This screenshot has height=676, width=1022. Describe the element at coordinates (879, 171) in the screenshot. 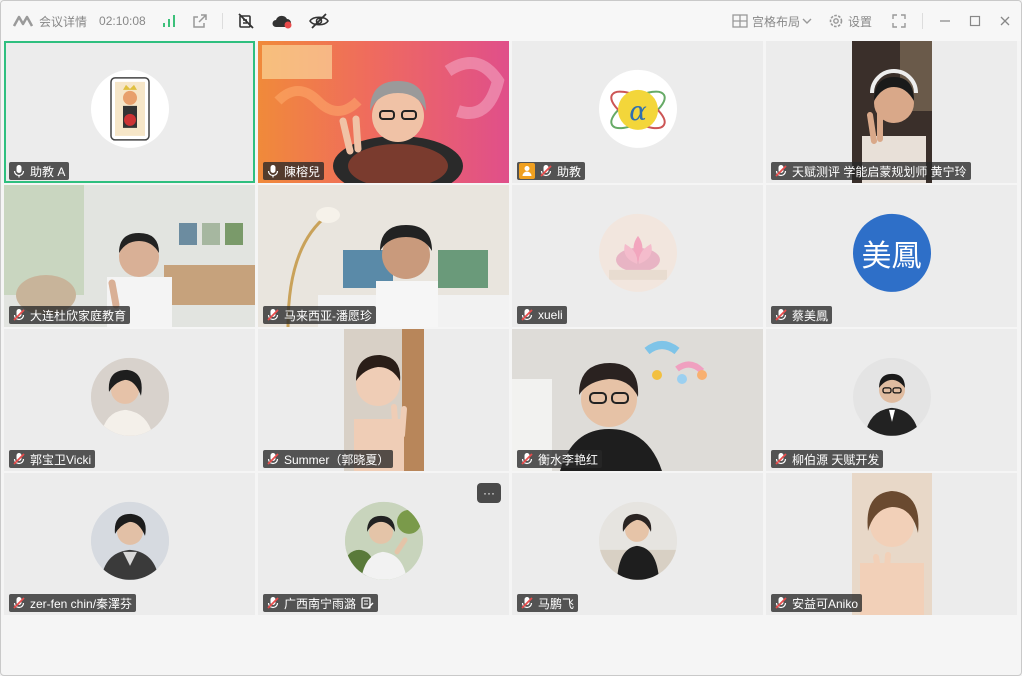

I see `participant-name: 天赋测评 学能启蒙规划师 黄宁玲` at that location.